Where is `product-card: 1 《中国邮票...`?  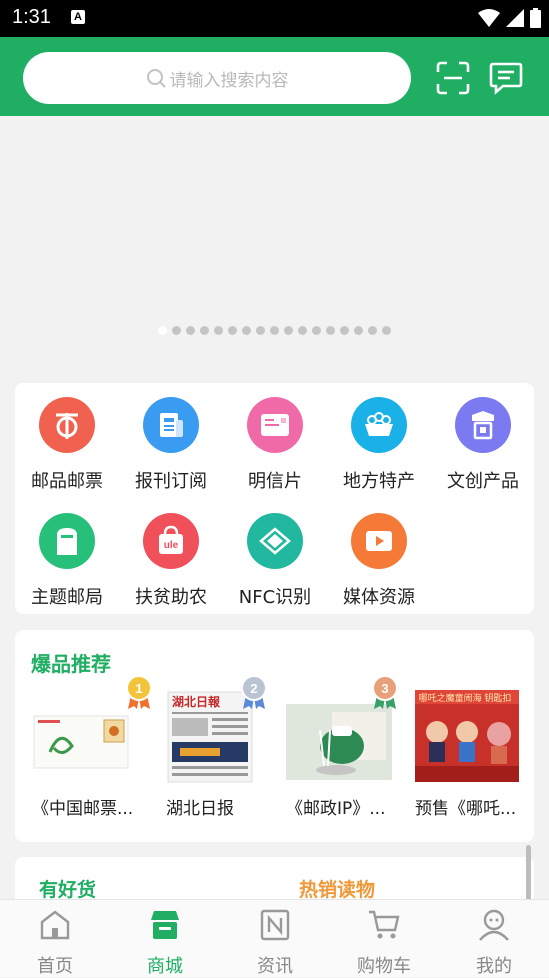
product-card: 1 《中国邮票... is located at coordinates (92, 747).